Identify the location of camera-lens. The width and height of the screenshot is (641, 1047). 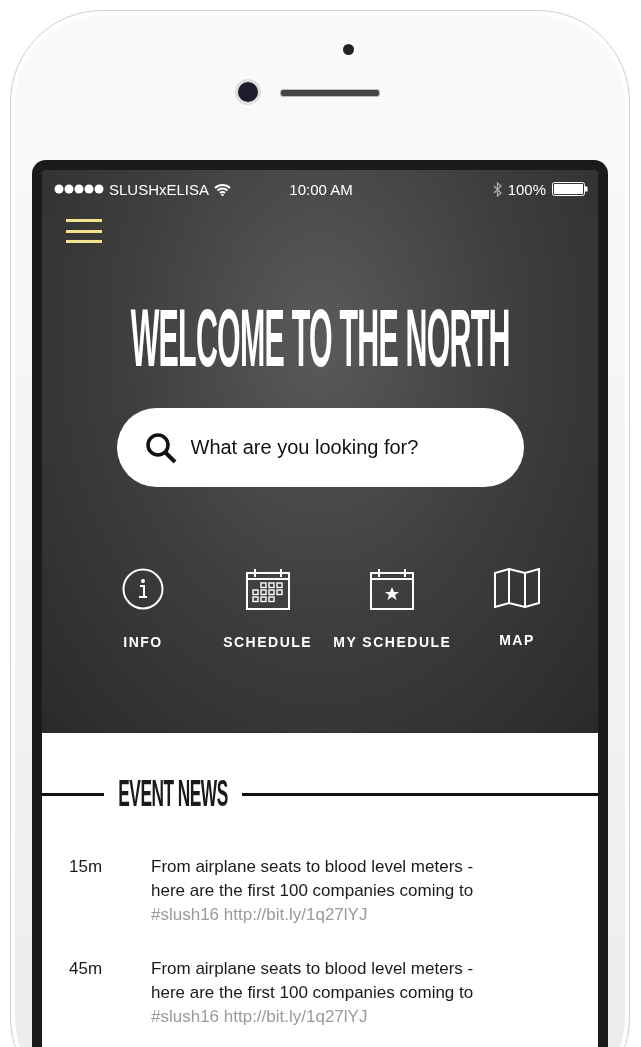
(248, 92).